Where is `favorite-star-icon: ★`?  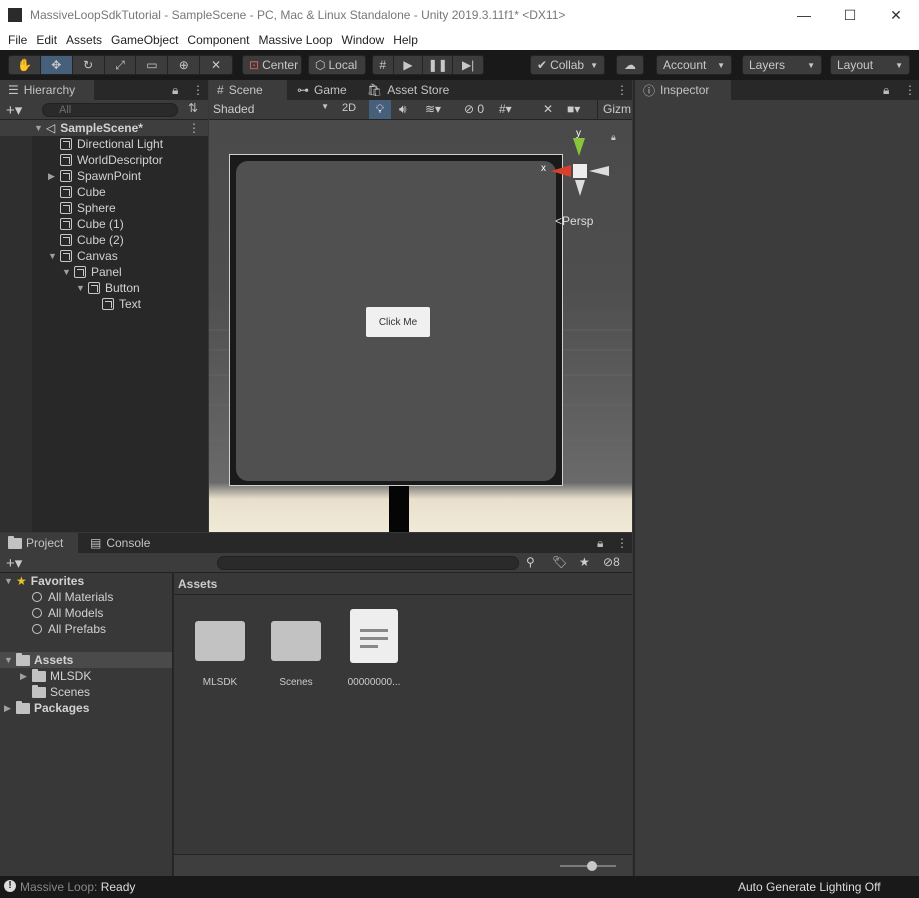 favorite-star-icon: ★ is located at coordinates (584, 562).